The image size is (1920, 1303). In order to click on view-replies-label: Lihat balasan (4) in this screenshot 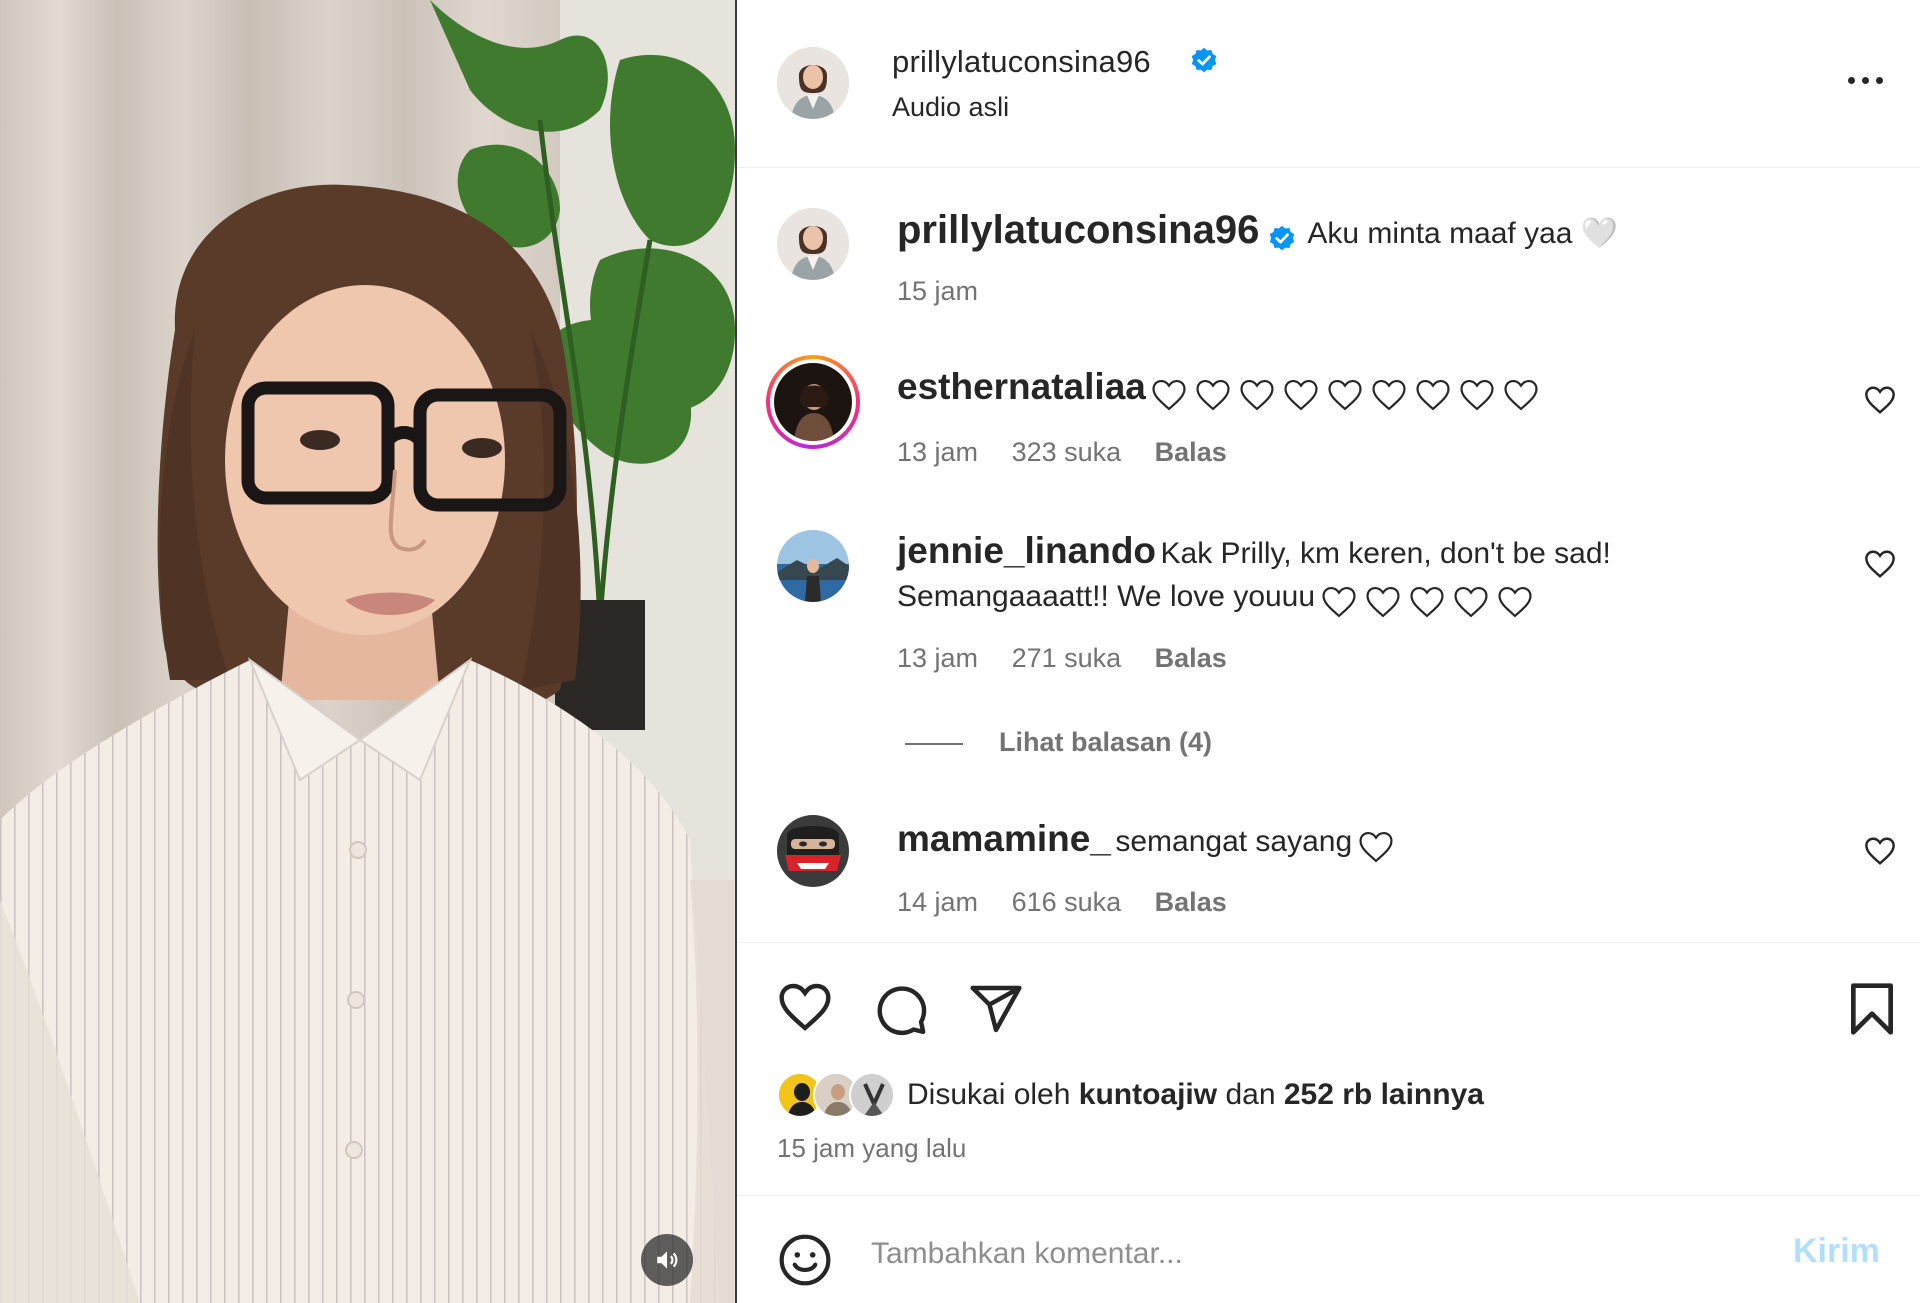, I will do `click(1106, 742)`.